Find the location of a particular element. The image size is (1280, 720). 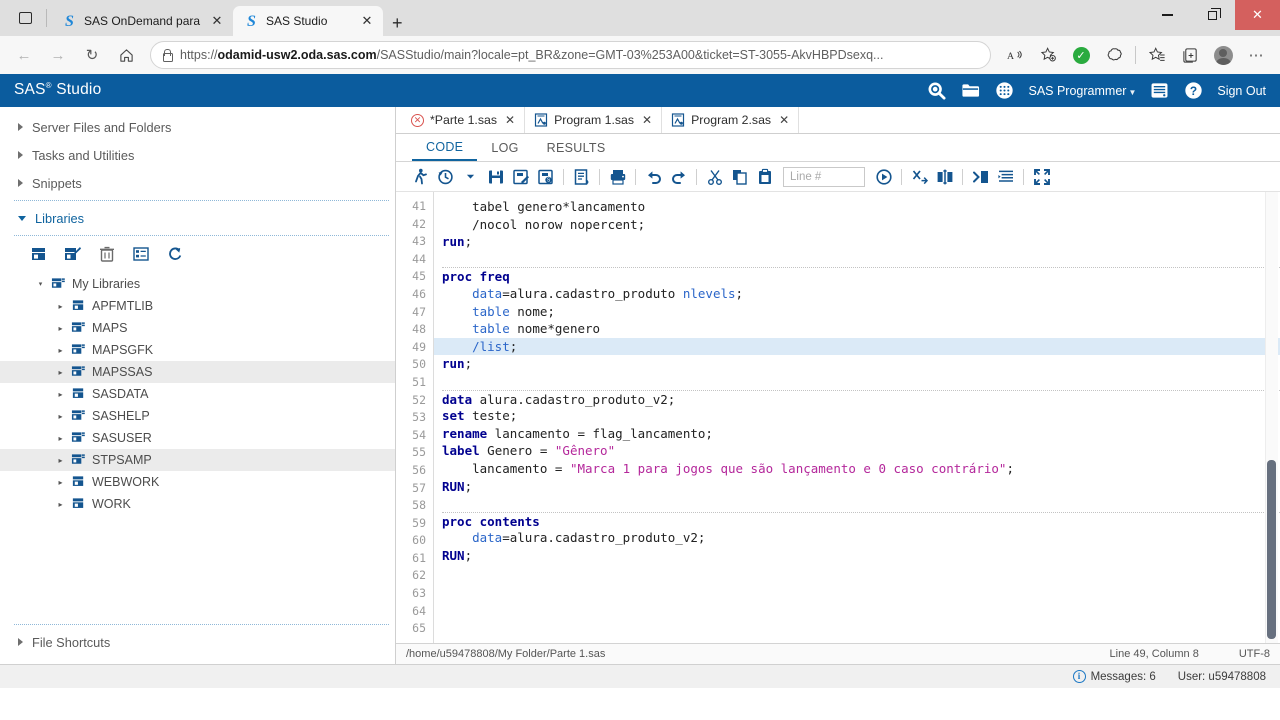

new-library-icon is located at coordinates (39, 254).